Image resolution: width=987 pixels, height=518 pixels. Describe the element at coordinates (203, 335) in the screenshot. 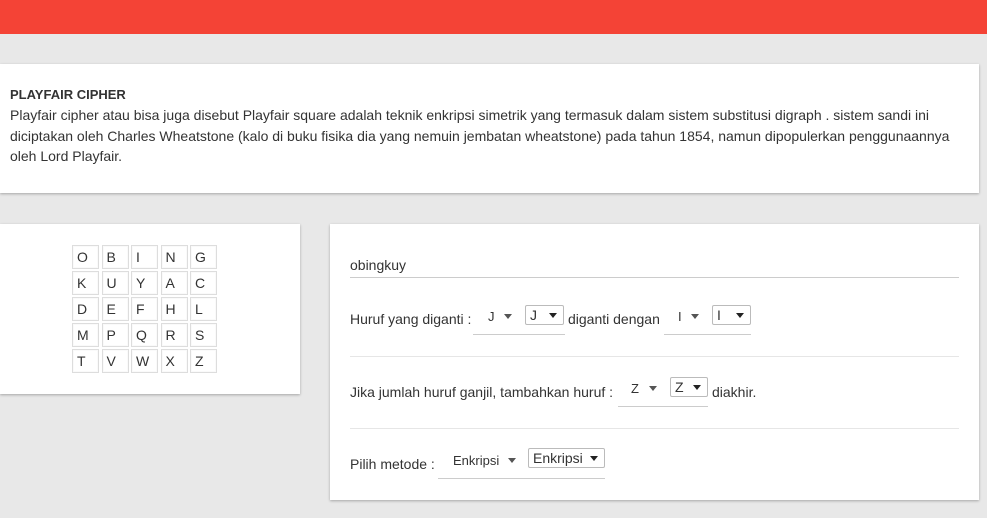

I see `grid-cell: S` at that location.